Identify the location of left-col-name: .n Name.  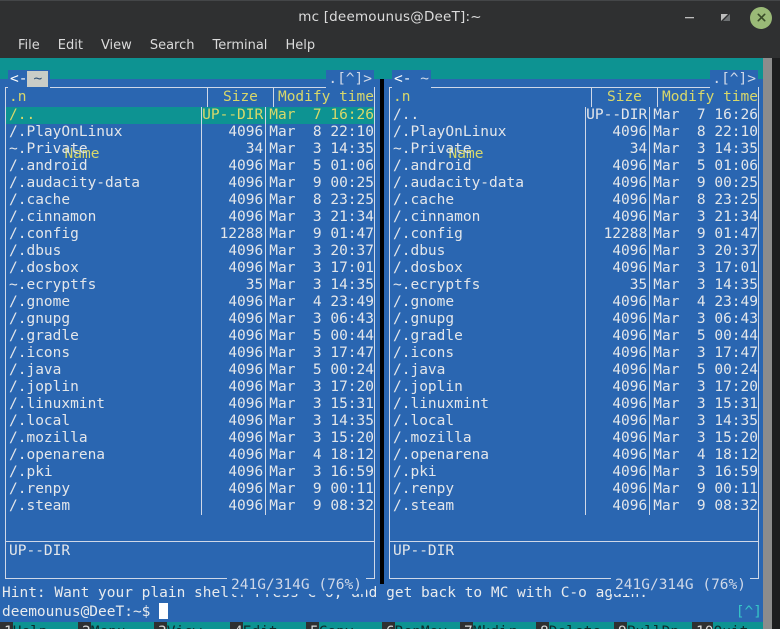
(106, 125).